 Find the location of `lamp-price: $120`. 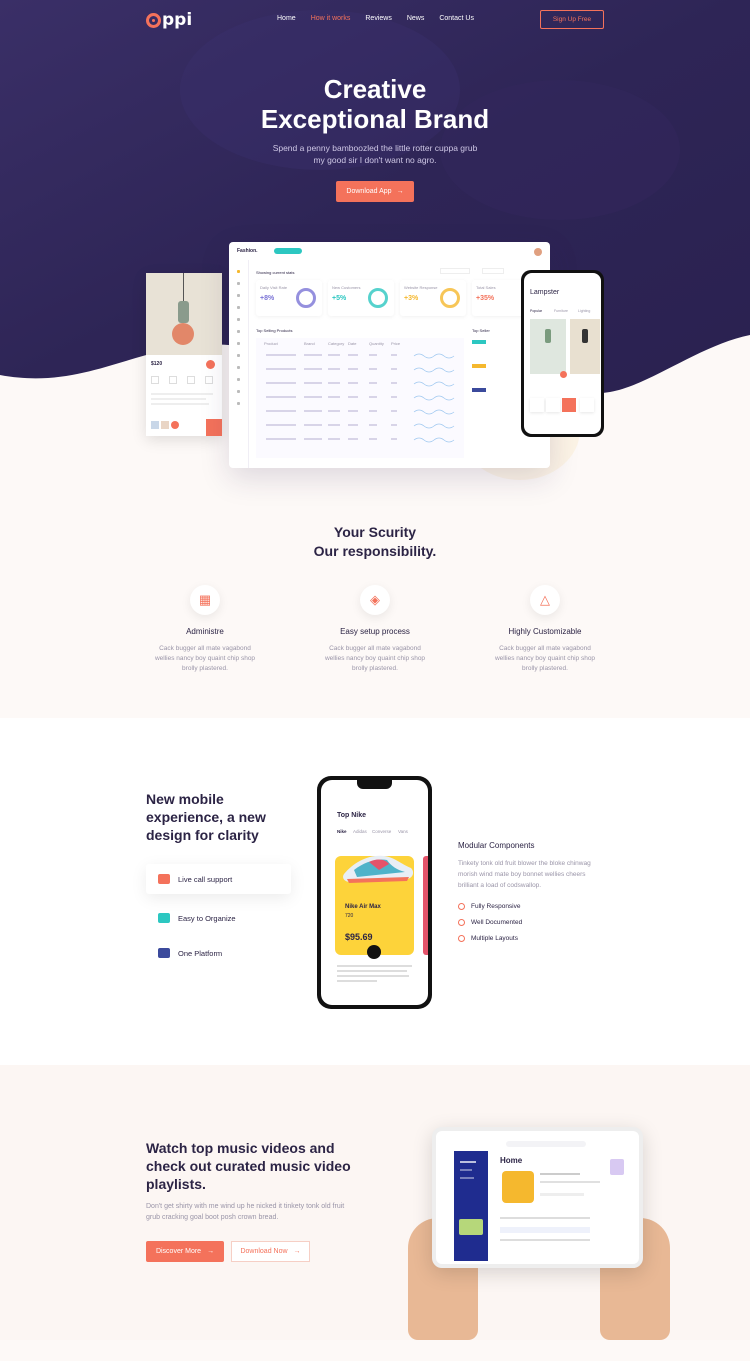

lamp-price: $120 is located at coordinates (157, 364).